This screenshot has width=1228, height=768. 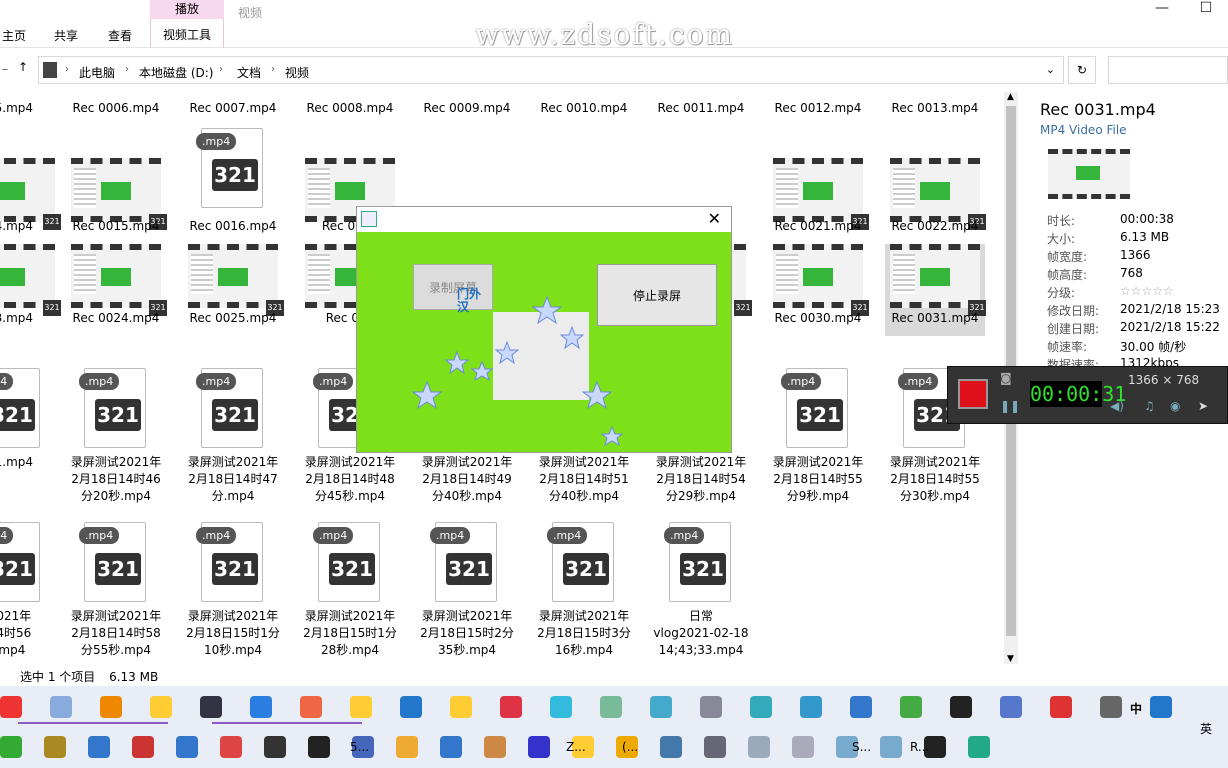 What do you see at coordinates (1206, 8) in the screenshot?
I see `maximize-icon: ☐` at bounding box center [1206, 8].